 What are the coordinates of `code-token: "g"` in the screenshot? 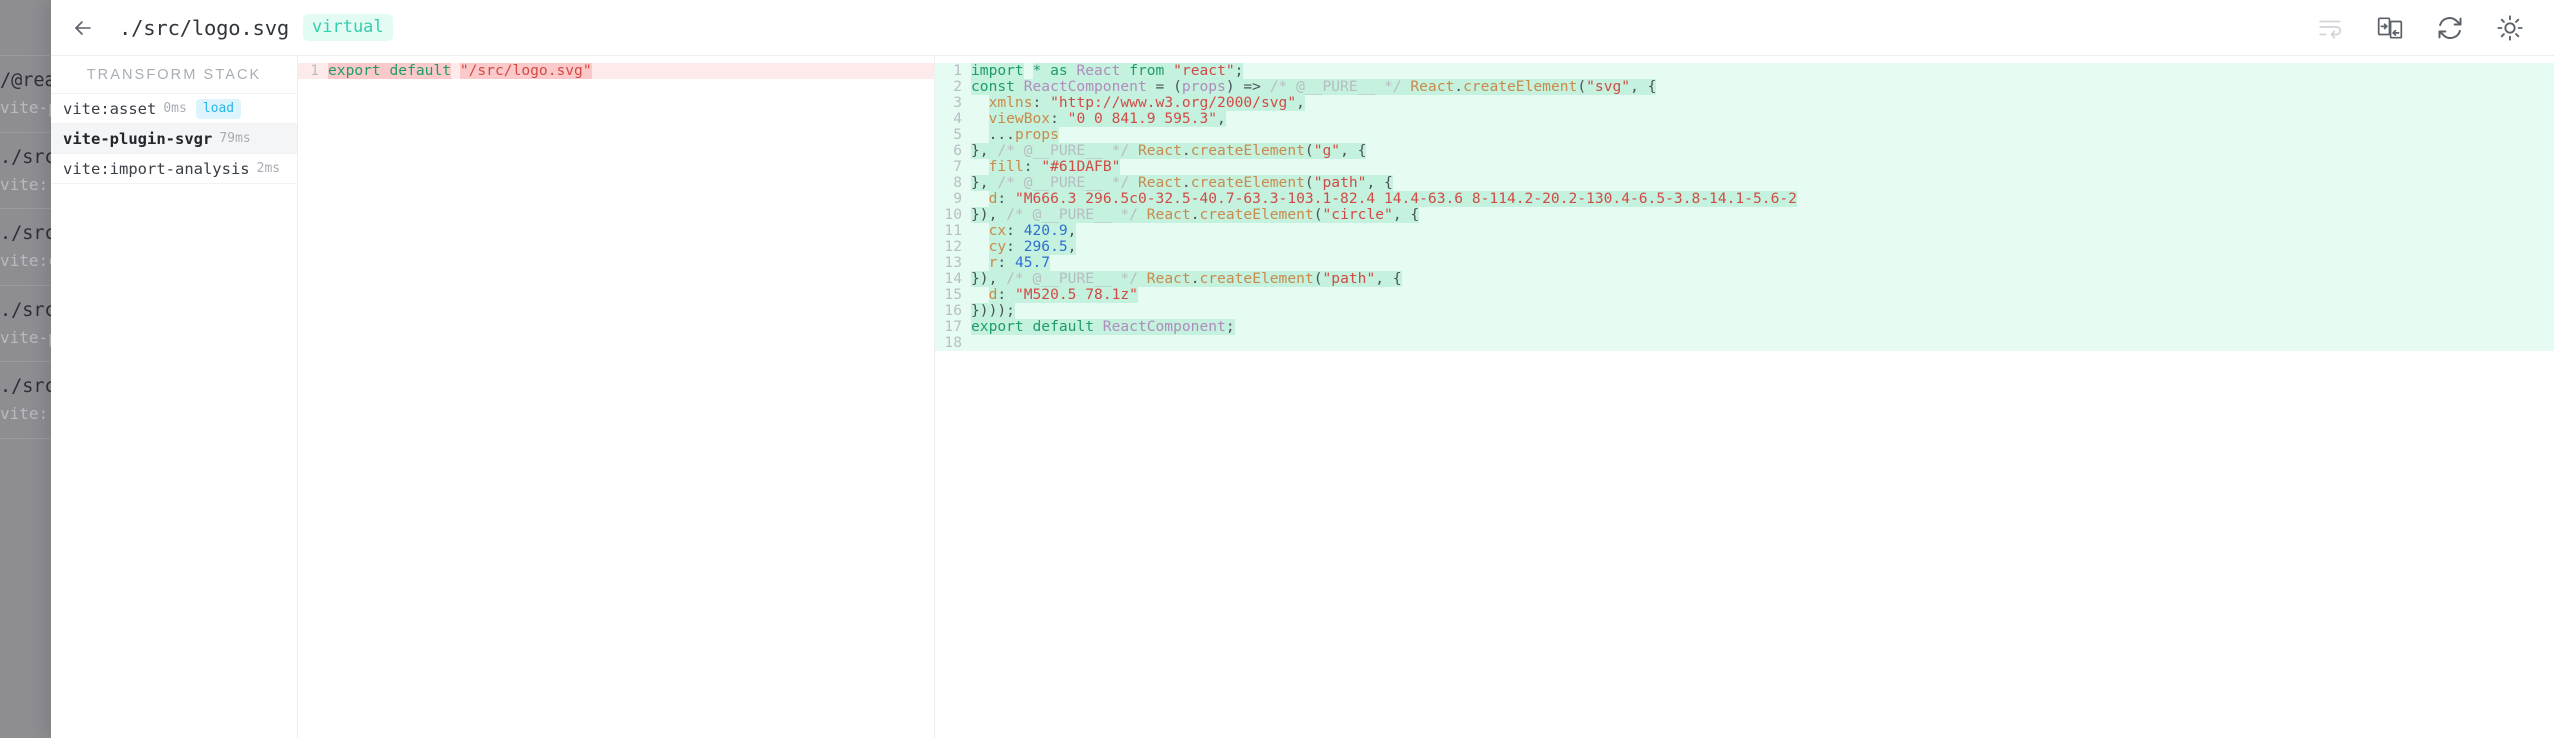 It's located at (1327, 151).